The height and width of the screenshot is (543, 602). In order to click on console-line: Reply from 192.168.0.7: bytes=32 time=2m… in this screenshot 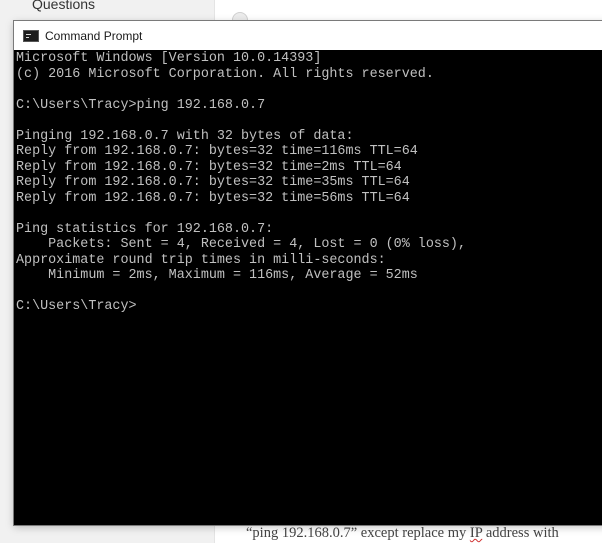, I will do `click(209, 167)`.